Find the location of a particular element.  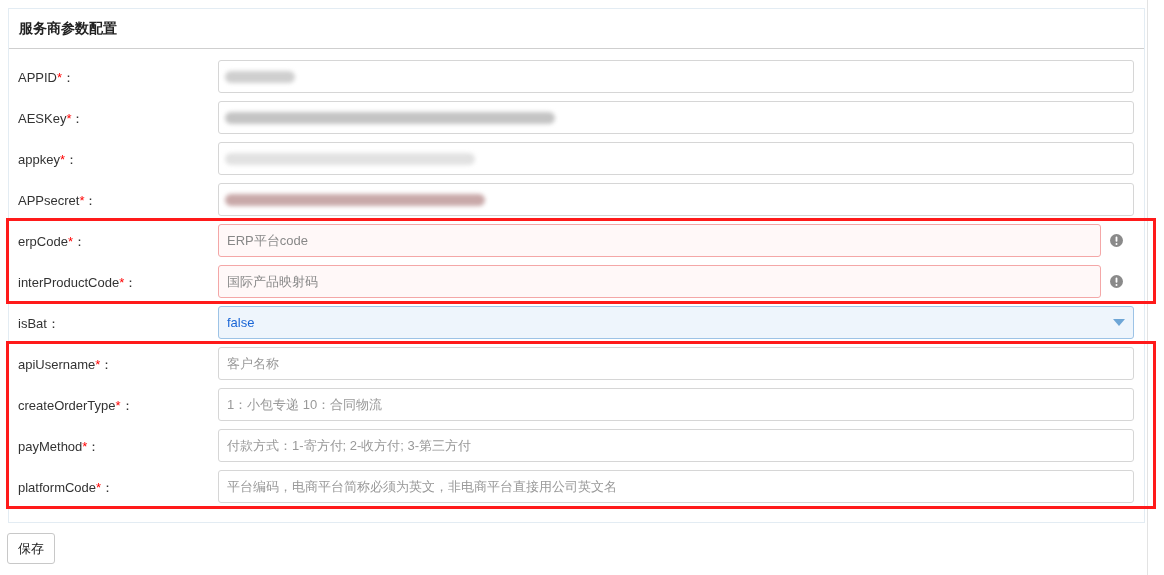

field-label: interProductCode*： is located at coordinates (78, 282).